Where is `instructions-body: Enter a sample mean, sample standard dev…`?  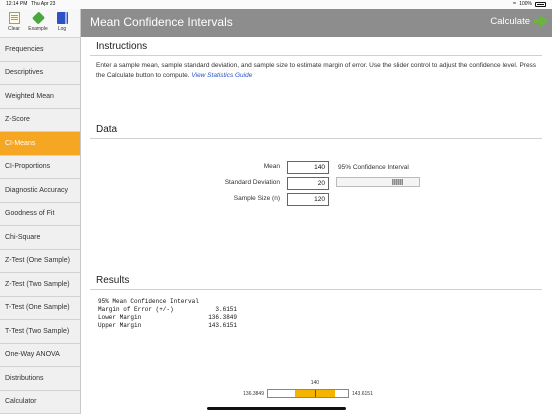
instructions-body: Enter a sample mean, sample standard dev… is located at coordinates (316, 70).